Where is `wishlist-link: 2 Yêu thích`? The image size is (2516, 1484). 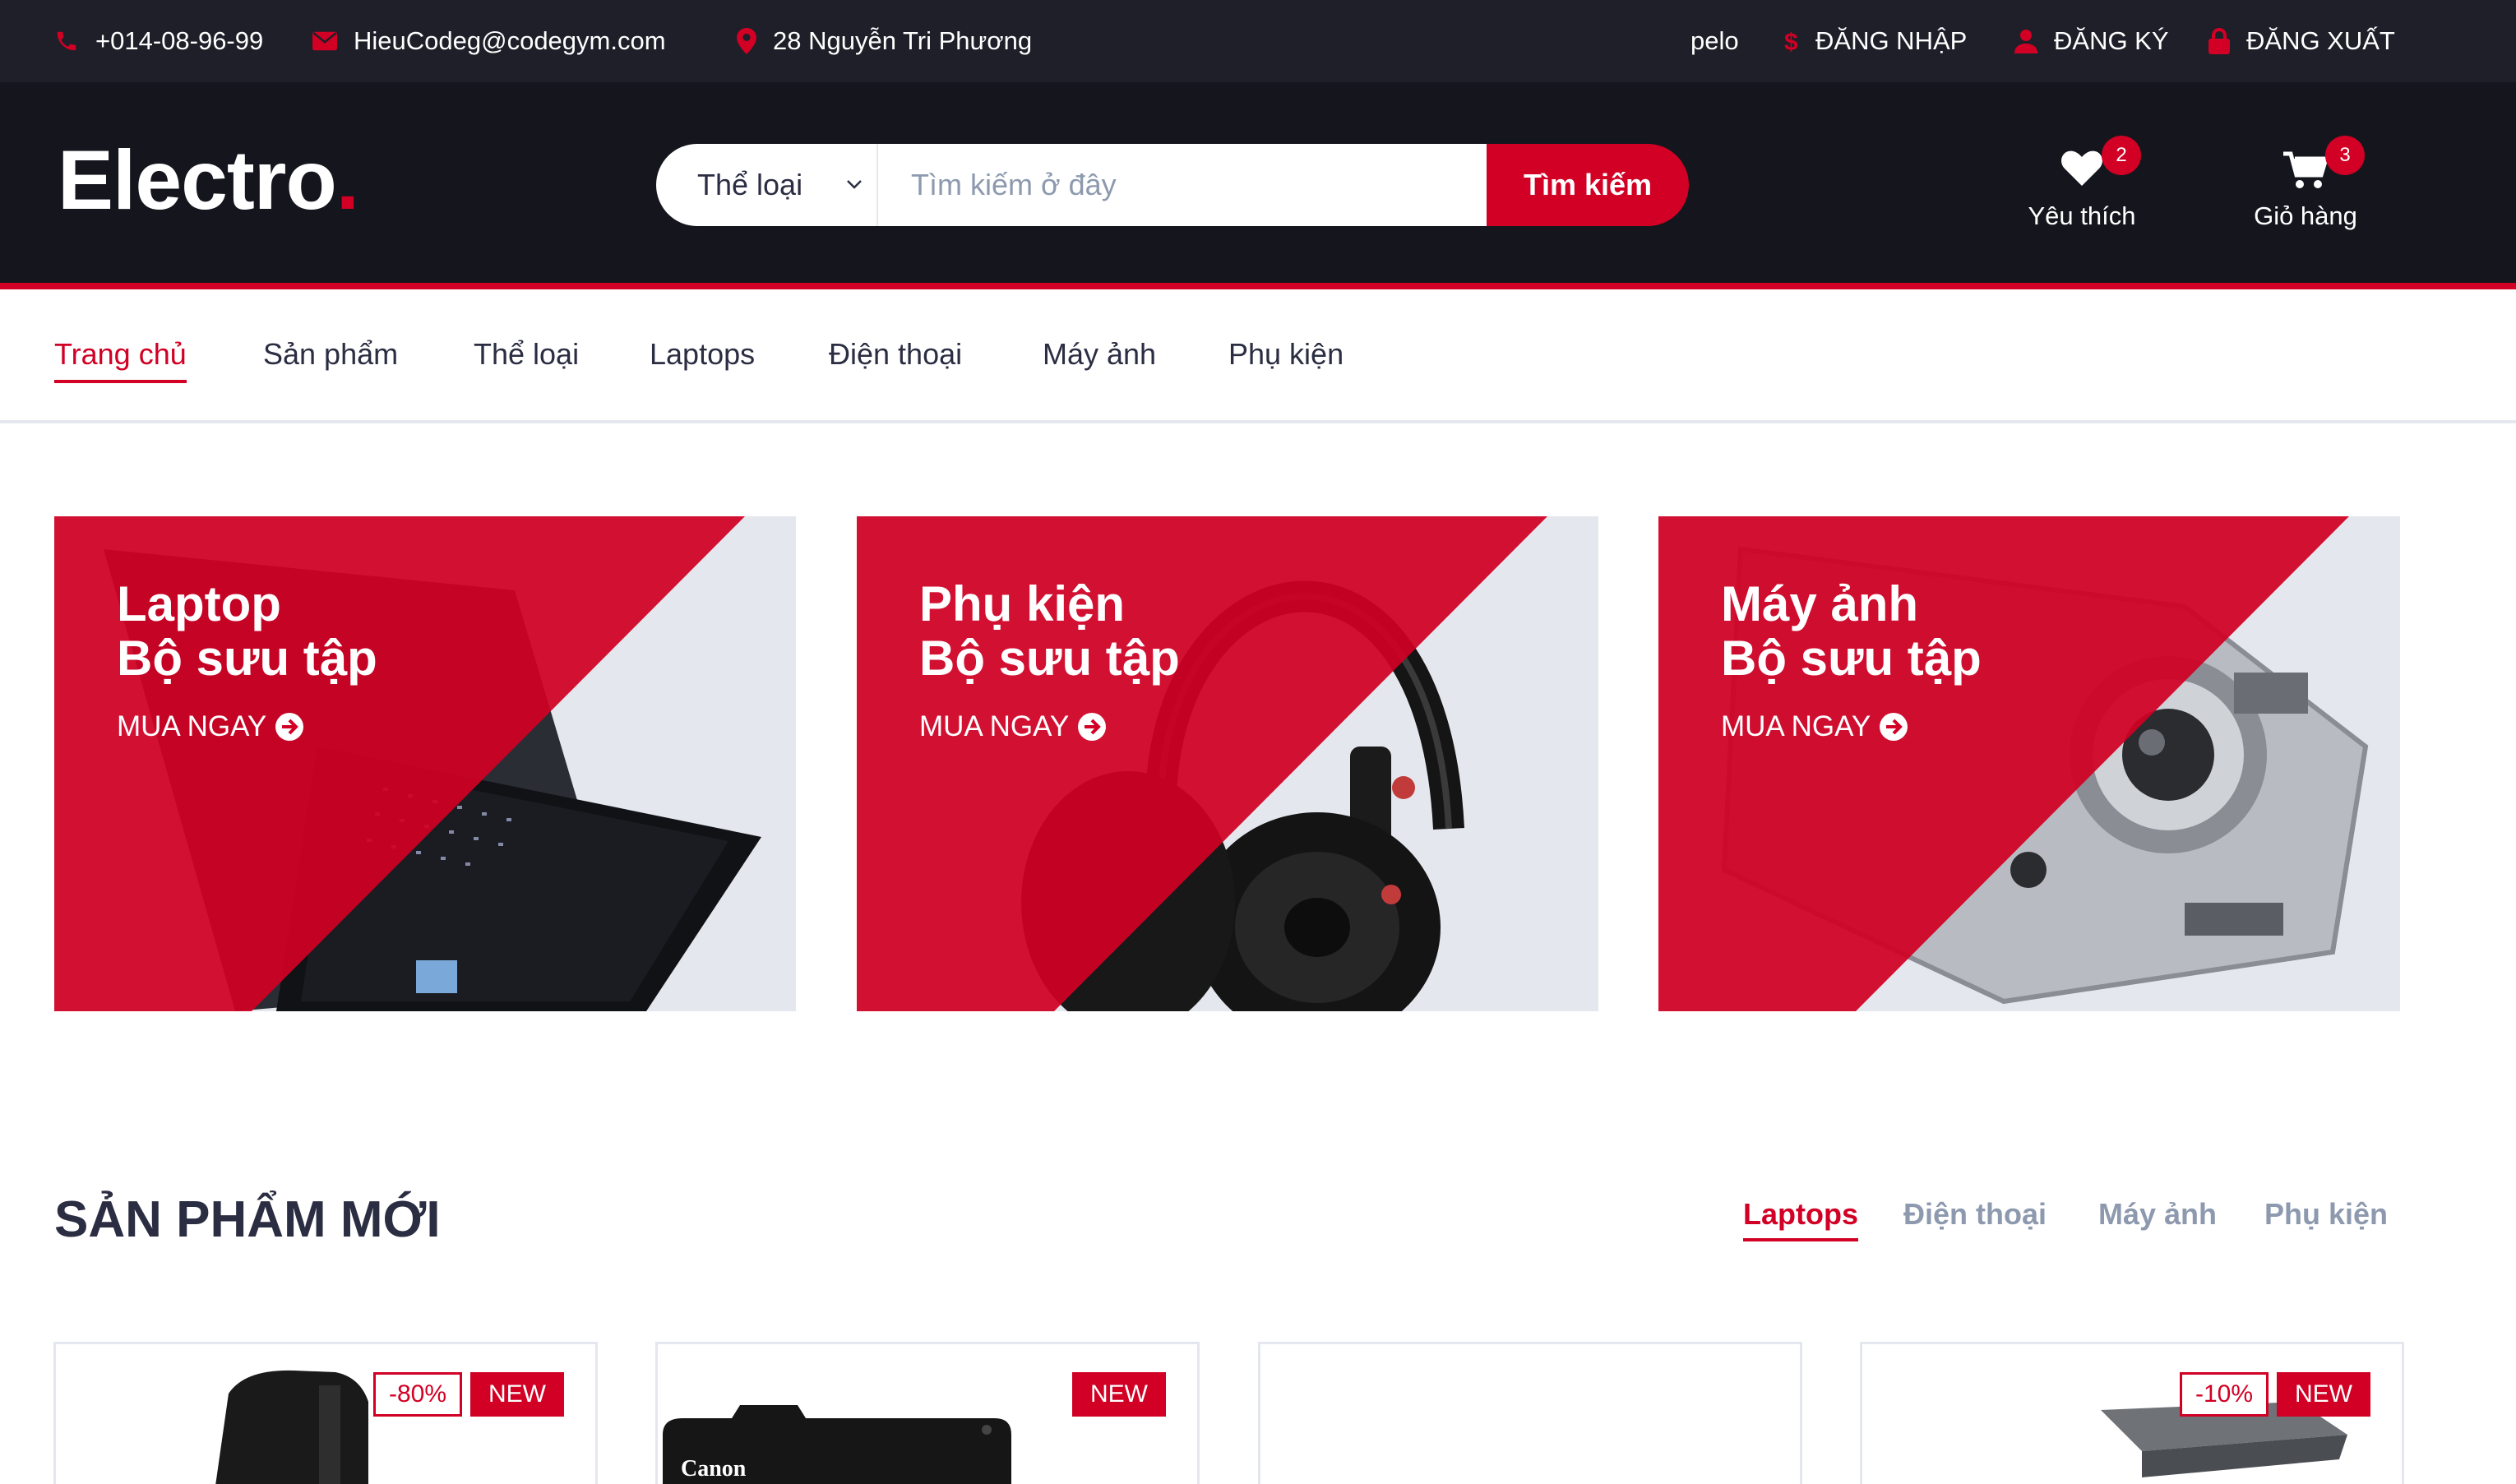 wishlist-link: 2 Yêu thích is located at coordinates (2082, 185).